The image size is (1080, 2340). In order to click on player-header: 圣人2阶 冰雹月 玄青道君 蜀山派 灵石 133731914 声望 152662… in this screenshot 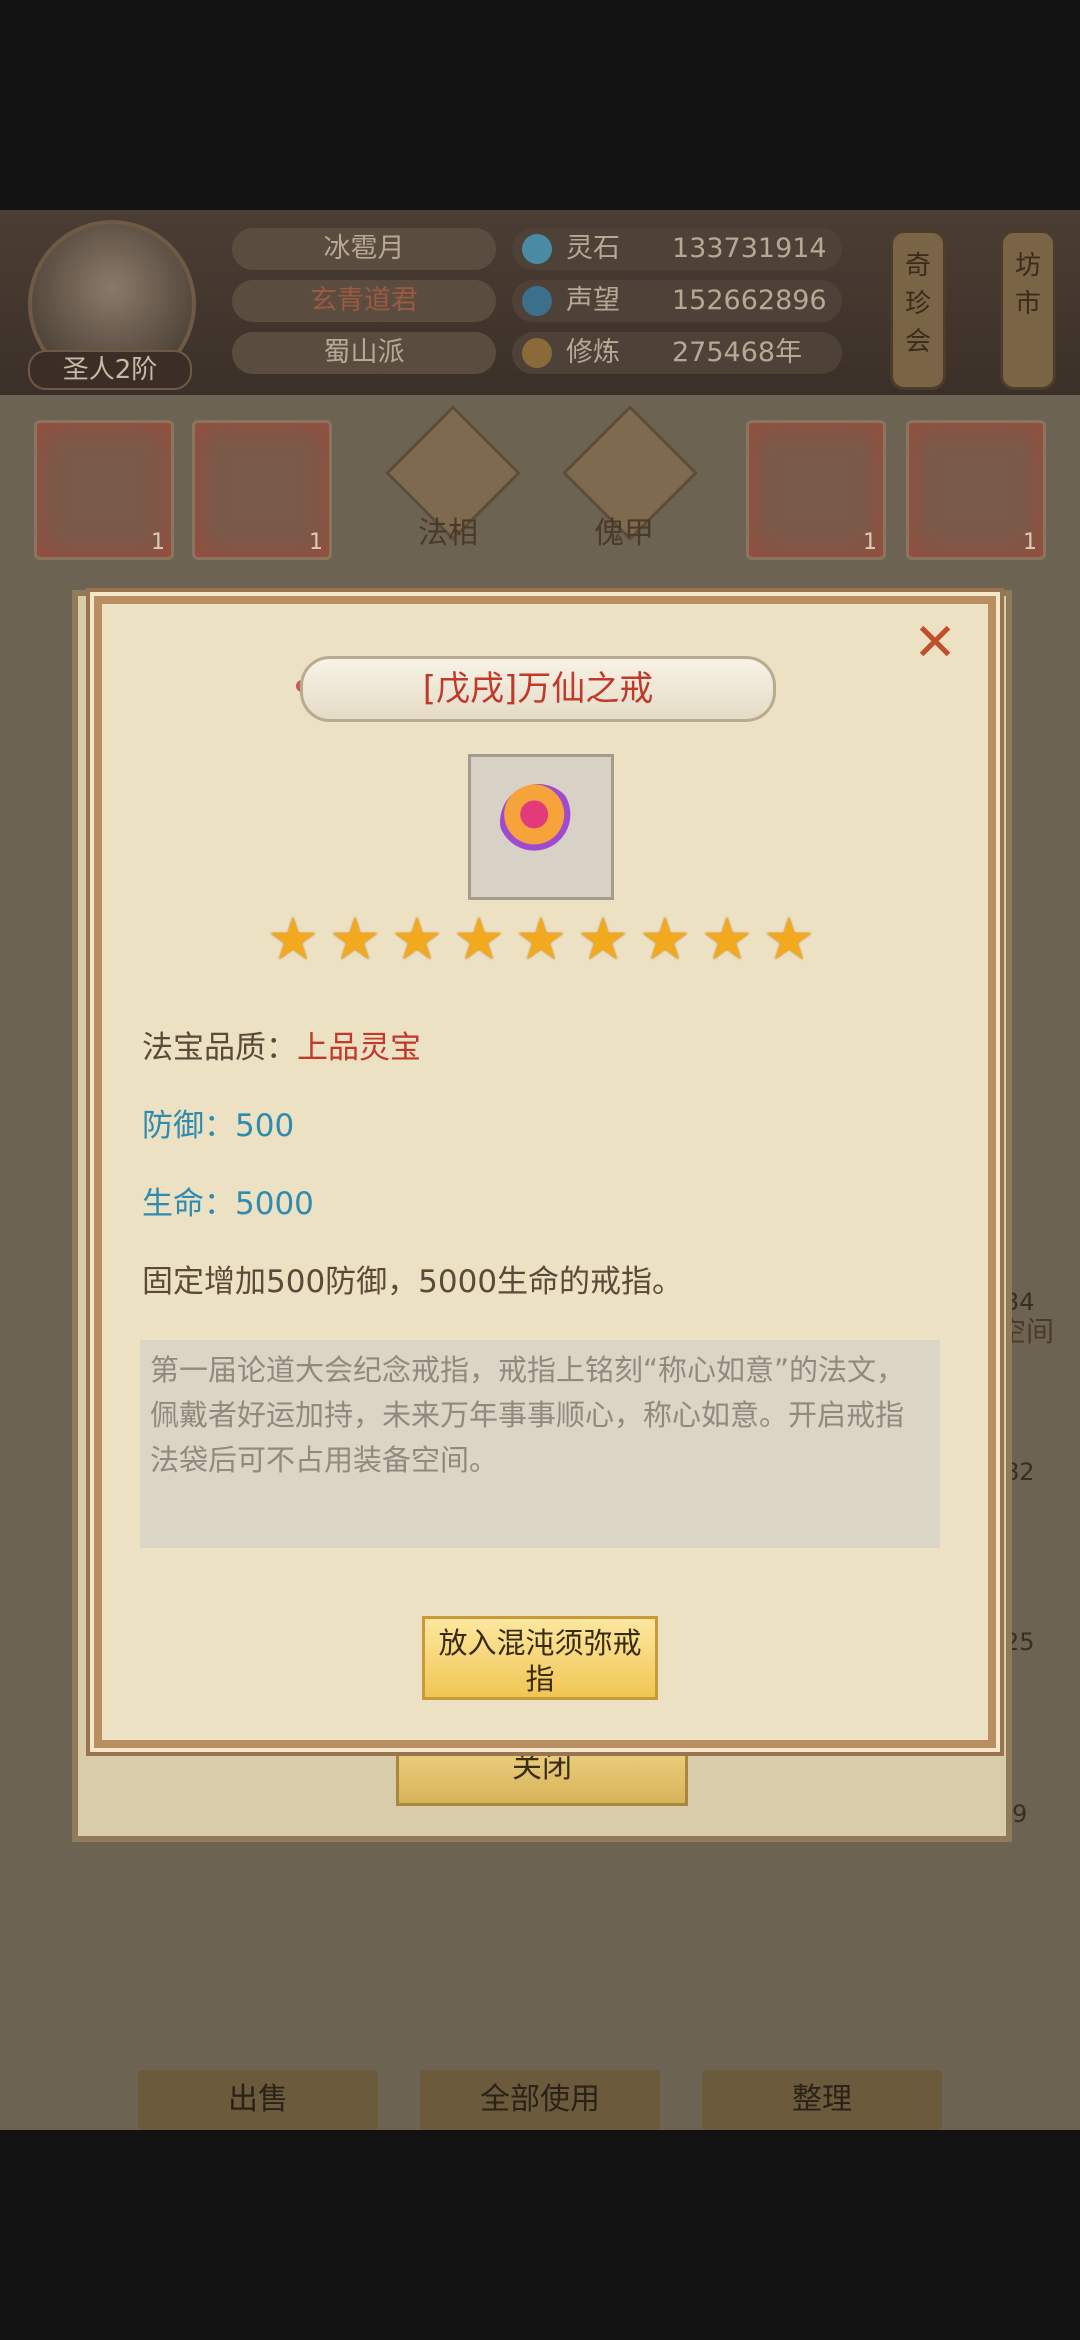, I will do `click(540, 302)`.